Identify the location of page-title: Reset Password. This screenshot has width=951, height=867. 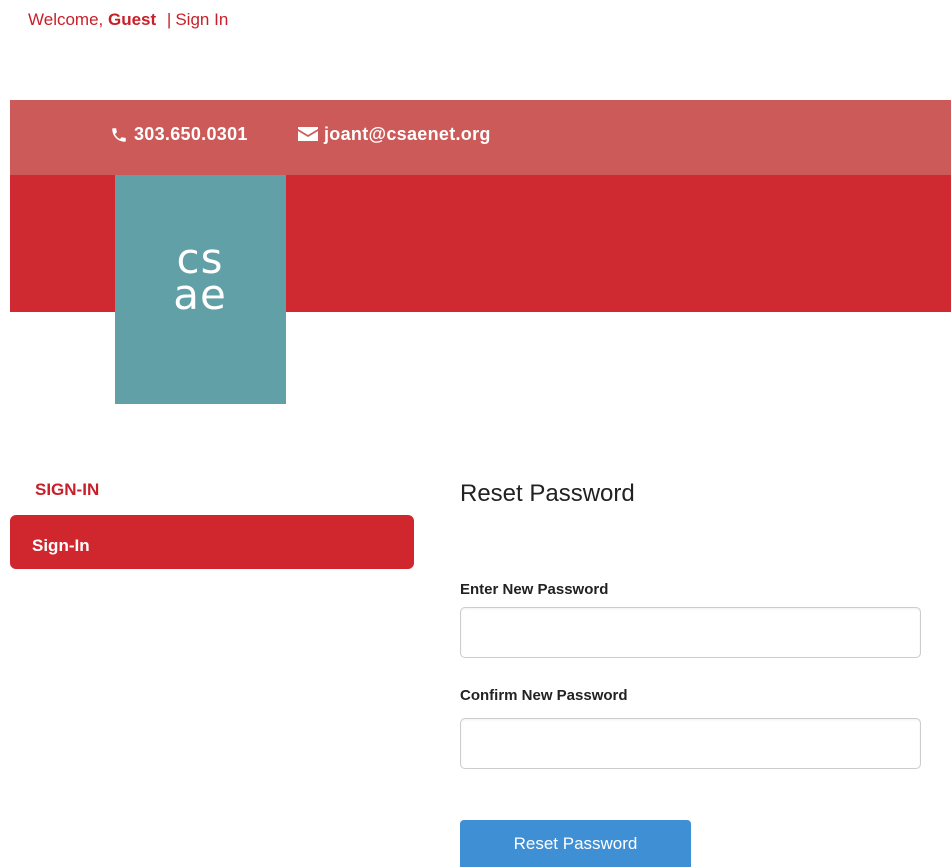
(547, 493).